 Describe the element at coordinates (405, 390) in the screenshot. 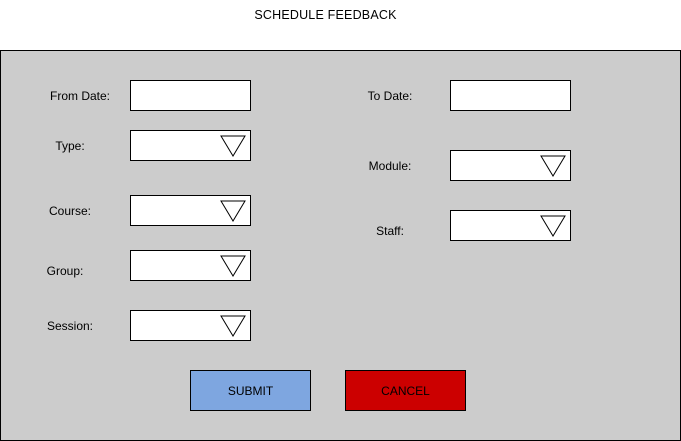

I see `cancel-button: CANCEL` at that location.